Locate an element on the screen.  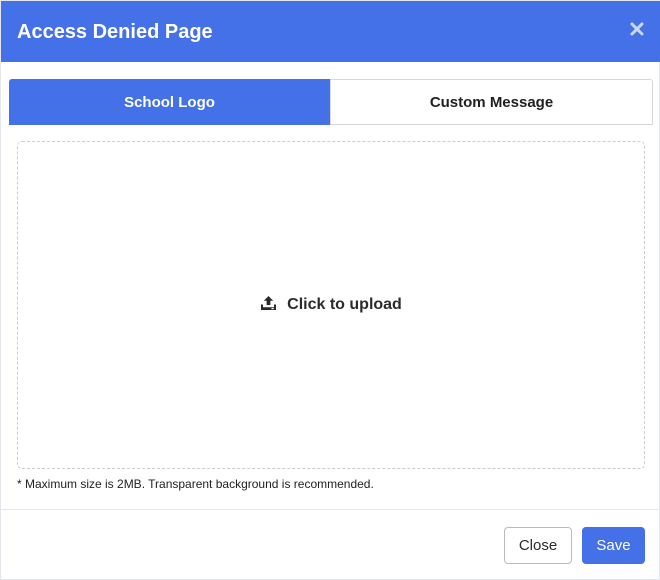
tab-label: Custom Message is located at coordinates (491, 102).